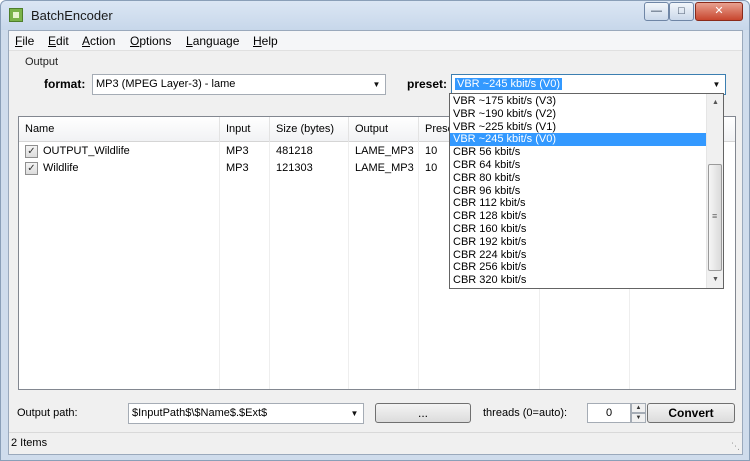 The height and width of the screenshot is (461, 750). Describe the element at coordinates (375, 41) in the screenshot. I see `menu-bar: File Edit Action Options Language Help` at that location.